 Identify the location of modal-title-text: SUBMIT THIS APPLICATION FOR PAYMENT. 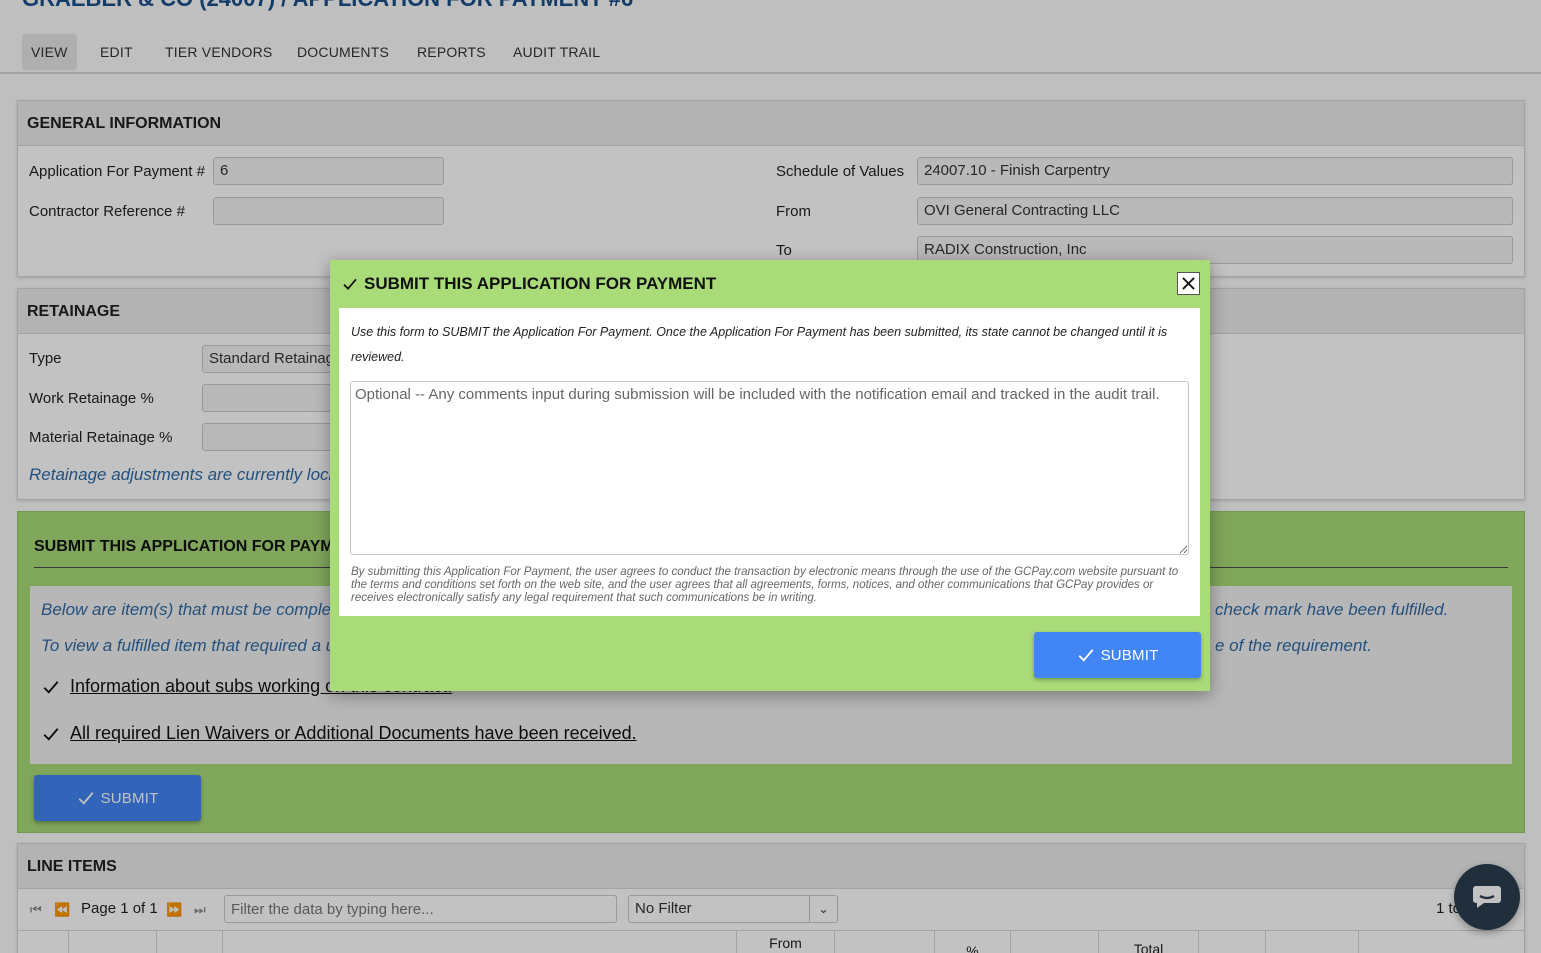
(540, 283).